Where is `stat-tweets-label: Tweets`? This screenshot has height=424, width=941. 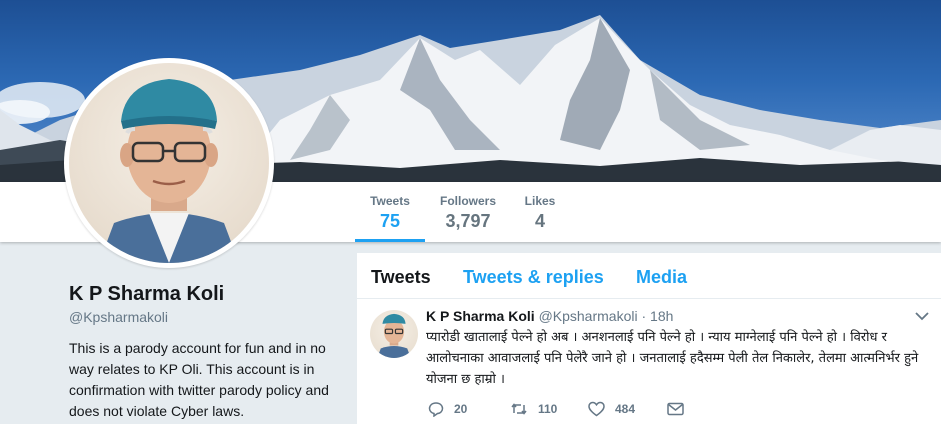 stat-tweets-label: Tweets is located at coordinates (390, 201).